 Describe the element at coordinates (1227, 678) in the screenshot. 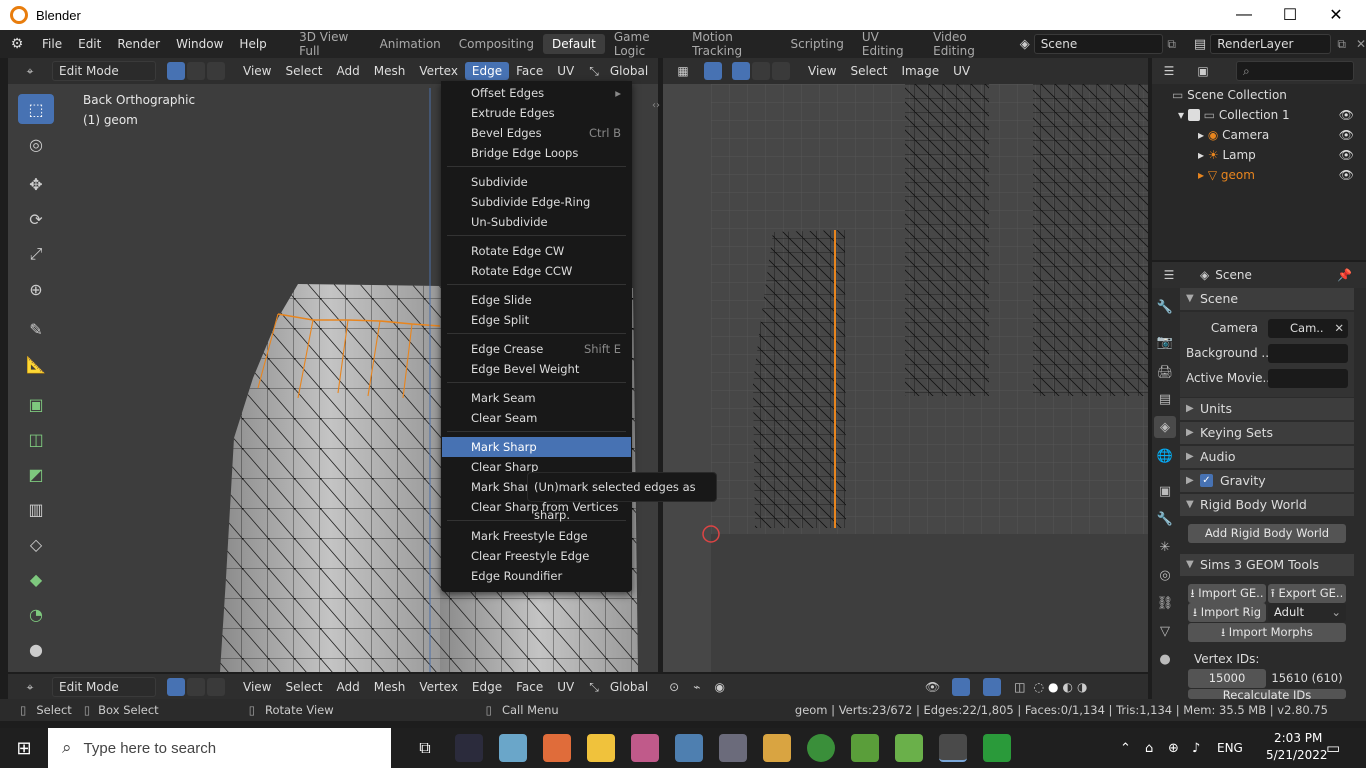

I see `vertex-id-start-field: 15000` at that location.